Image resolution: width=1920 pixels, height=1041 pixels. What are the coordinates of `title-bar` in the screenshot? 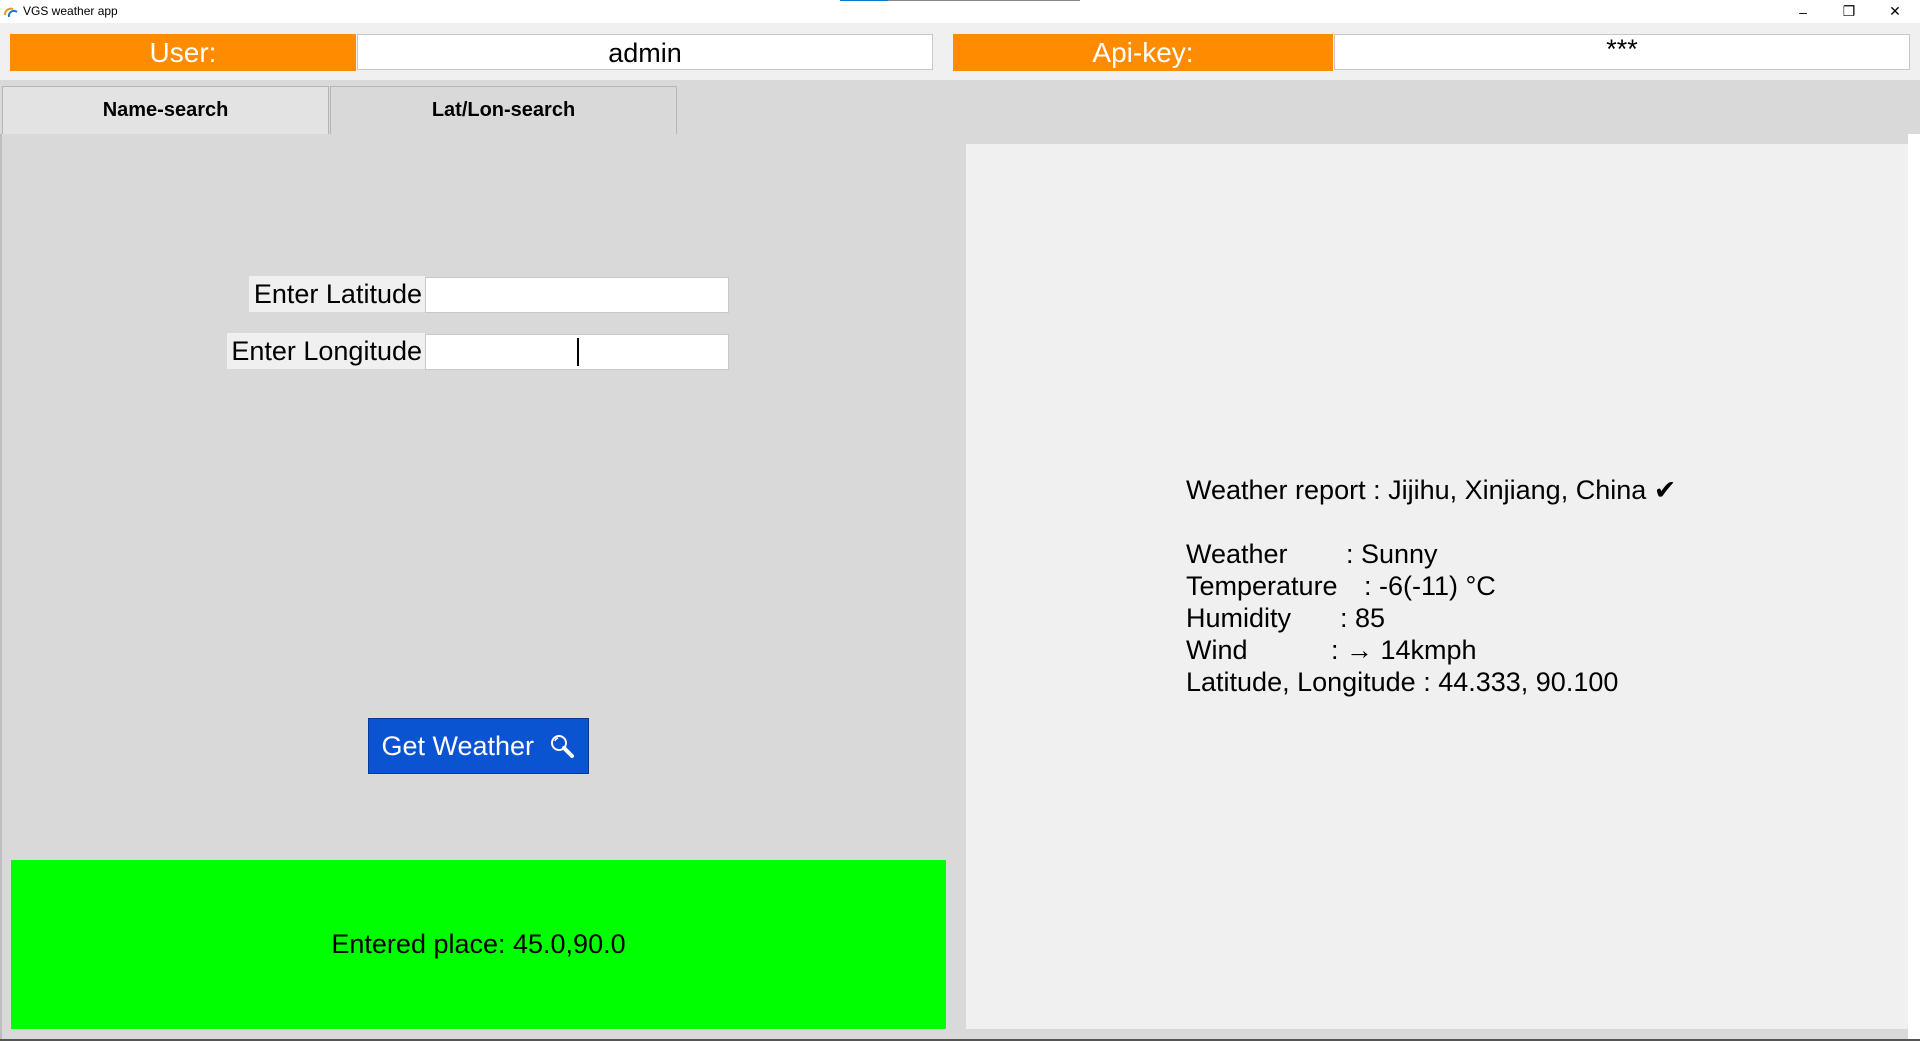 It's located at (960, 11).